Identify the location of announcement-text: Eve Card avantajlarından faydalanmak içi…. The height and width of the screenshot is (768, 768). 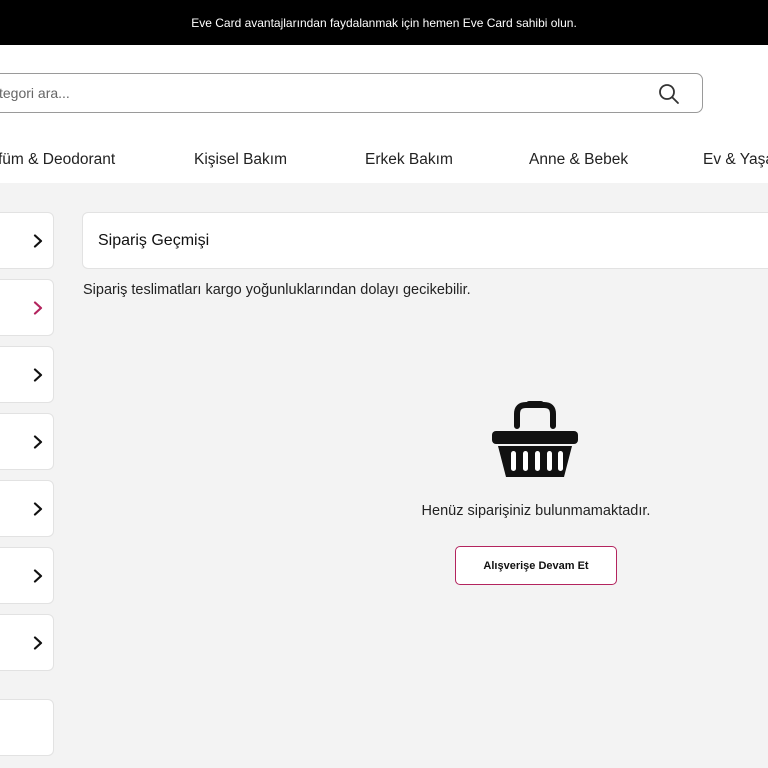
(384, 22).